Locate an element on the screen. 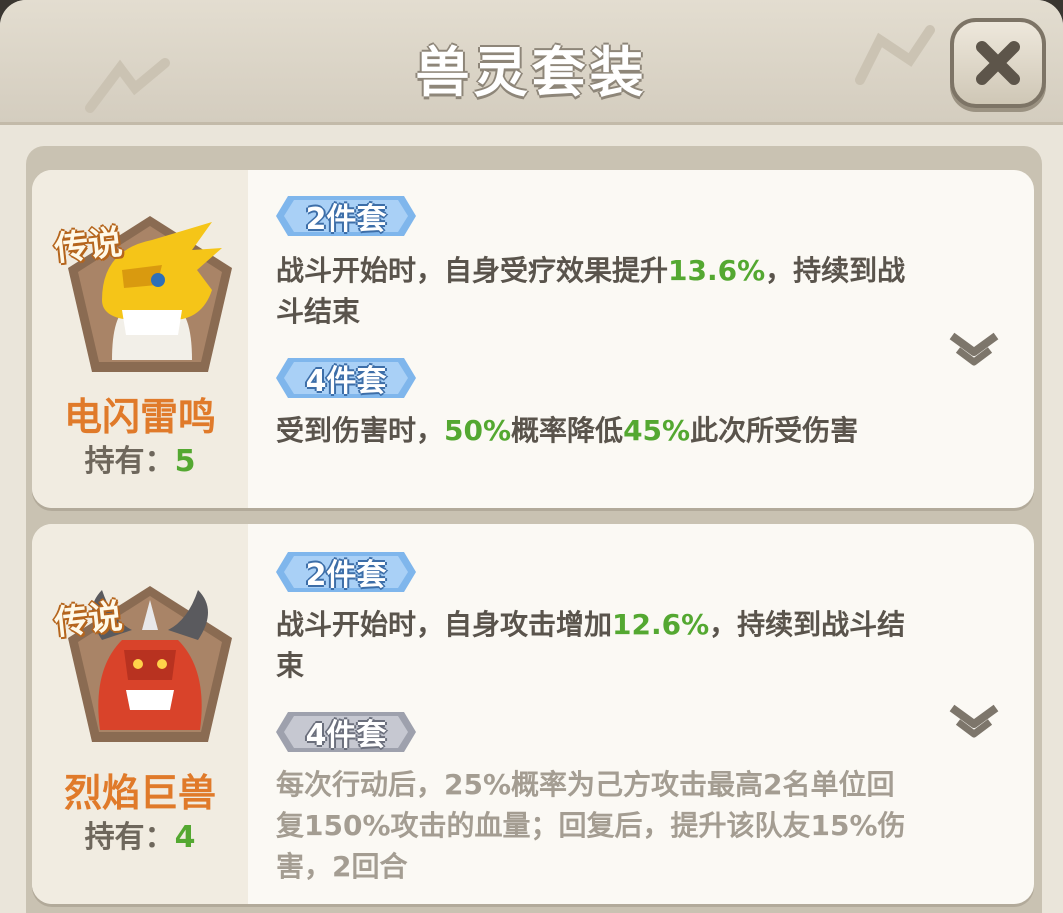 The width and height of the screenshot is (1063, 913). set-bonus-desc: 战斗开始时，自身攻击增加12.6%，持续到战斗结束 is located at coordinates (596, 645).